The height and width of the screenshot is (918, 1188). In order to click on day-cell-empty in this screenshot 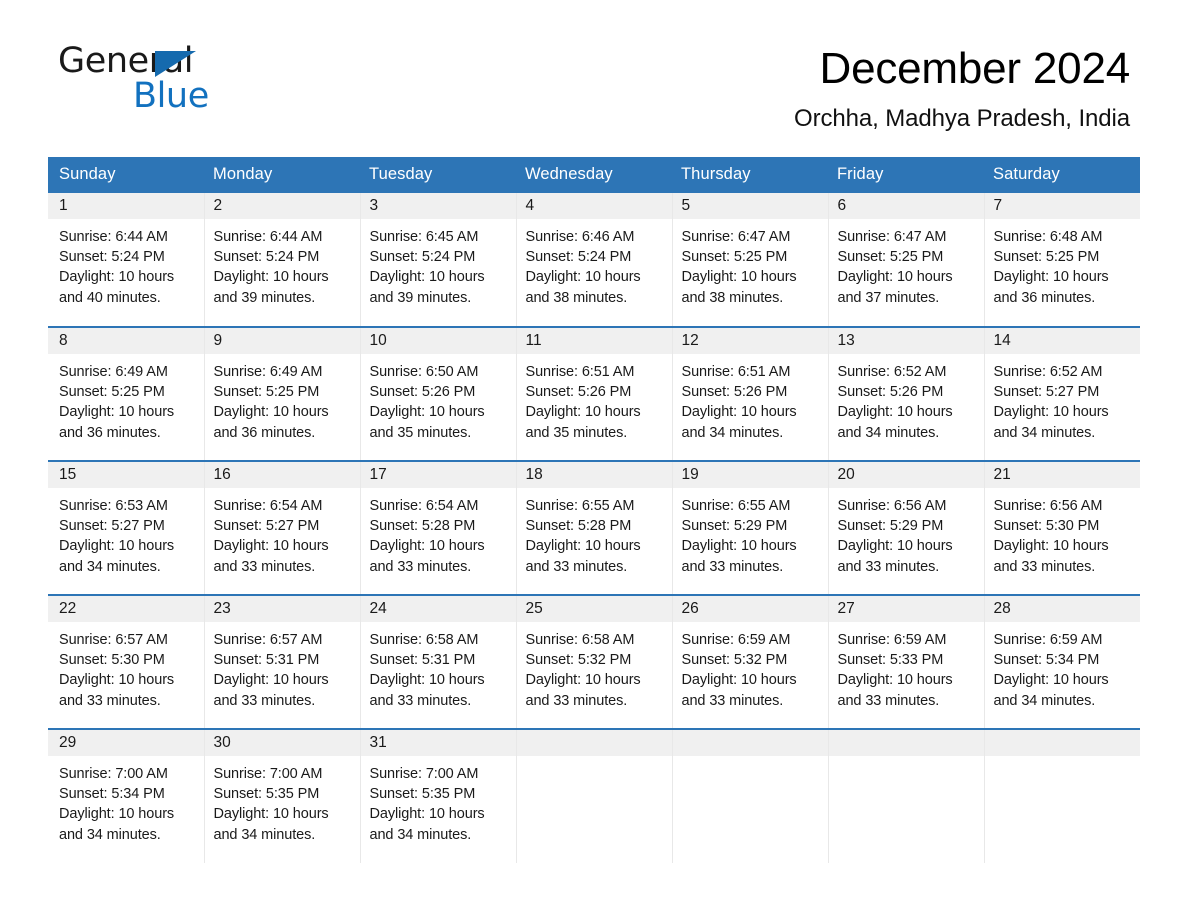, I will do `click(1062, 795)`.